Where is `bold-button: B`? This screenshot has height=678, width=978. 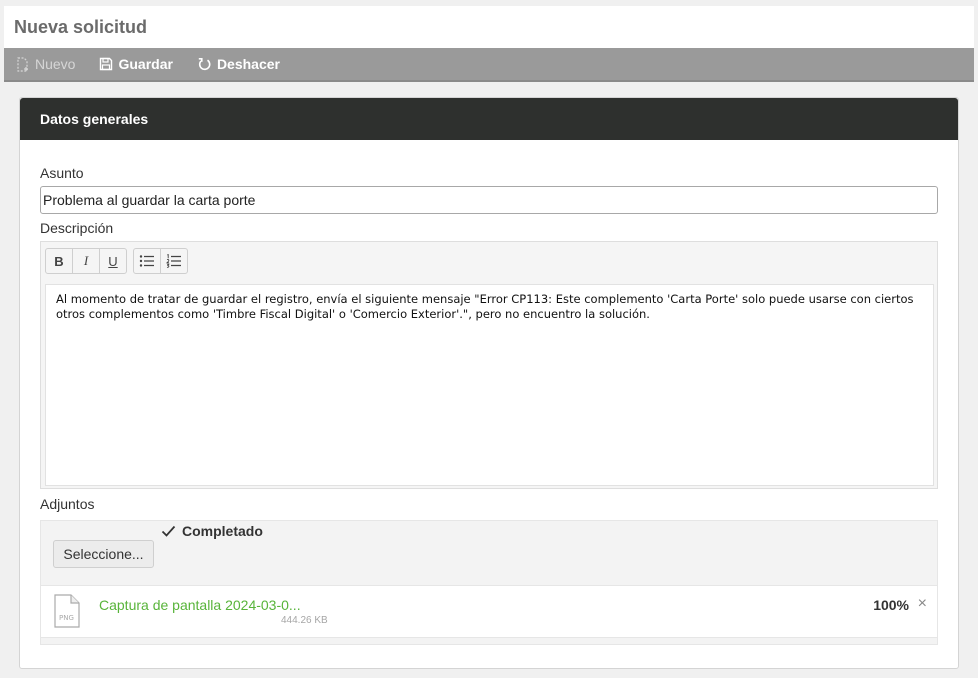 bold-button: B is located at coordinates (59, 261).